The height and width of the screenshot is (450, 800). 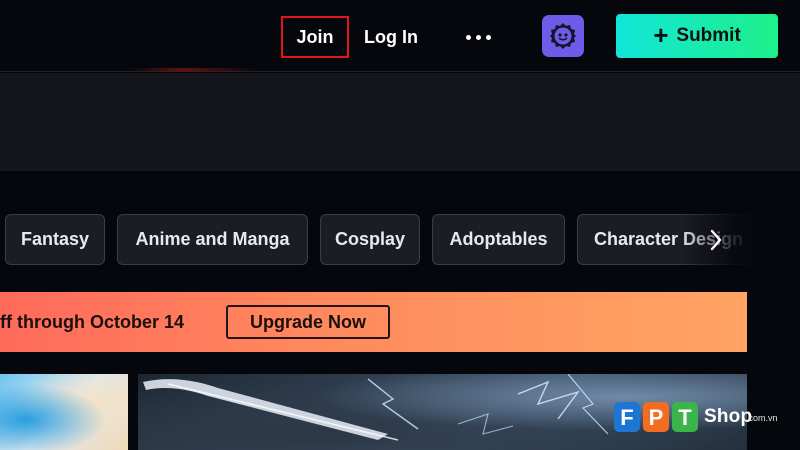 What do you see at coordinates (708, 35) in the screenshot?
I see `submit-label: Submit` at bounding box center [708, 35].